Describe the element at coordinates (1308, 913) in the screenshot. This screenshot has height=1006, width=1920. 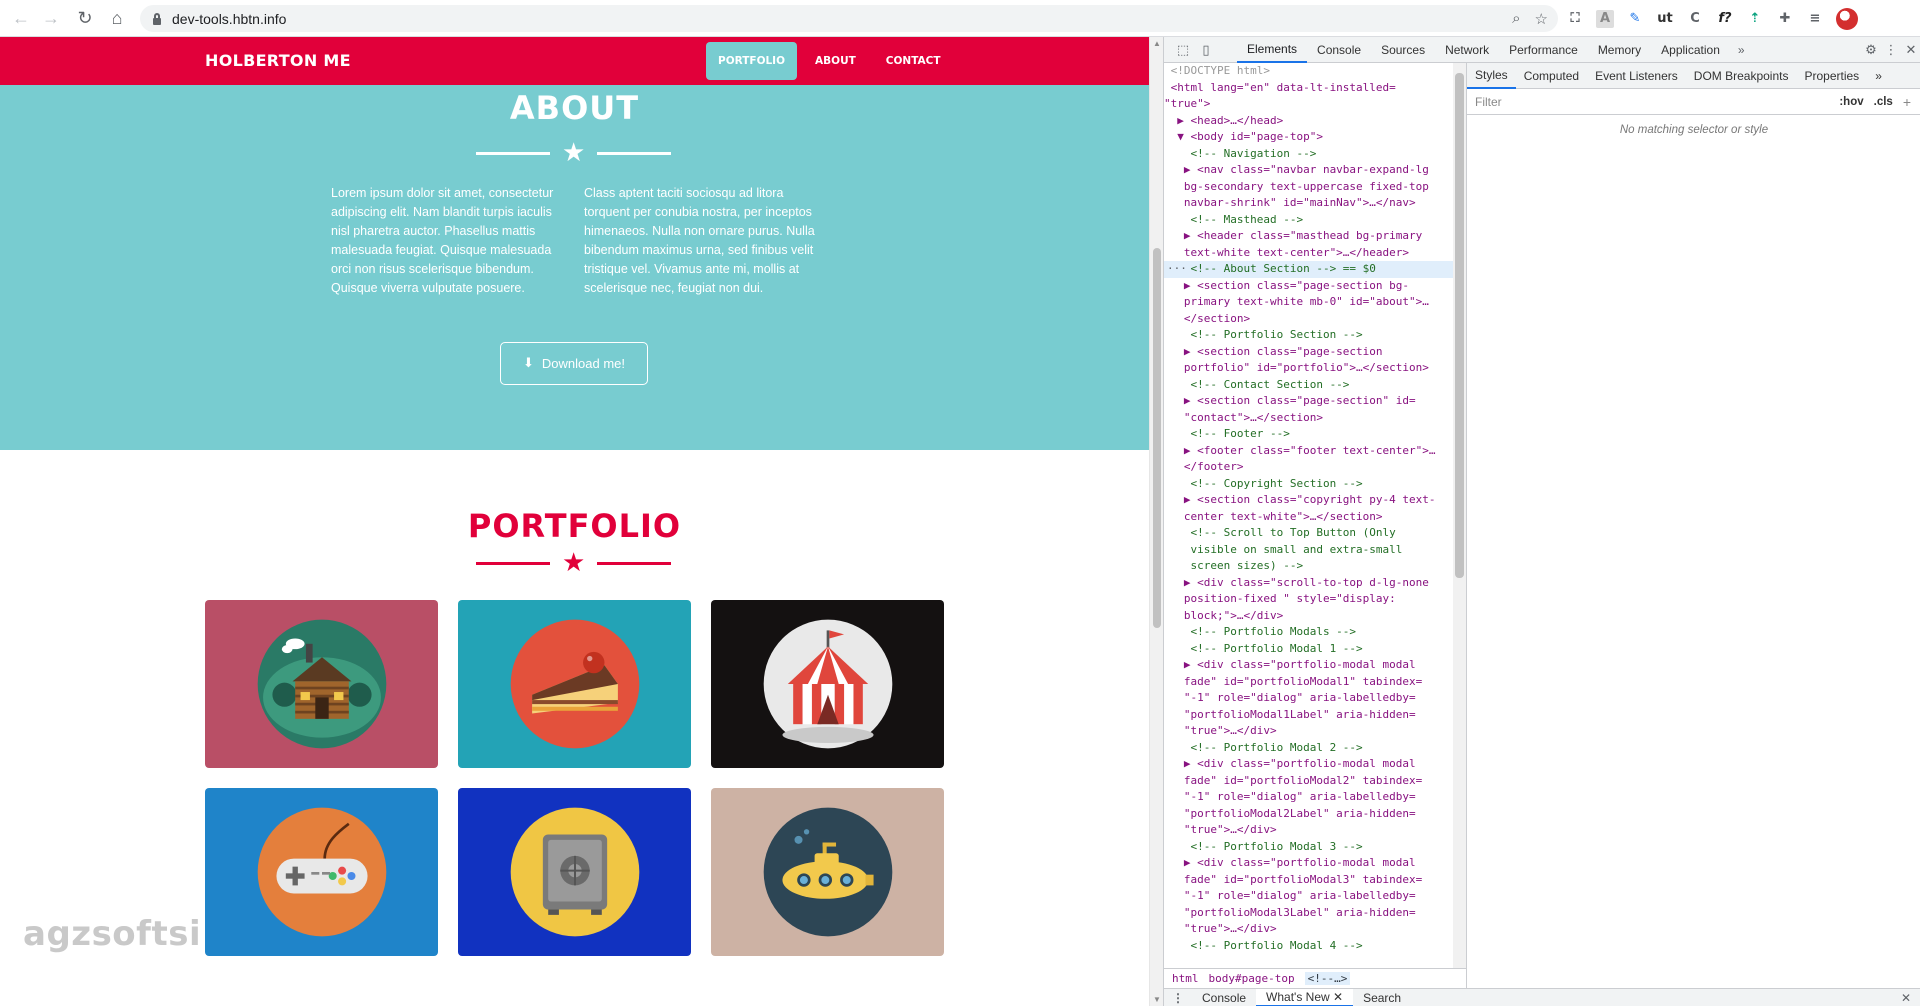
I see `dom-node-line: "portfolioModal3Label" aria-hidden=` at that location.